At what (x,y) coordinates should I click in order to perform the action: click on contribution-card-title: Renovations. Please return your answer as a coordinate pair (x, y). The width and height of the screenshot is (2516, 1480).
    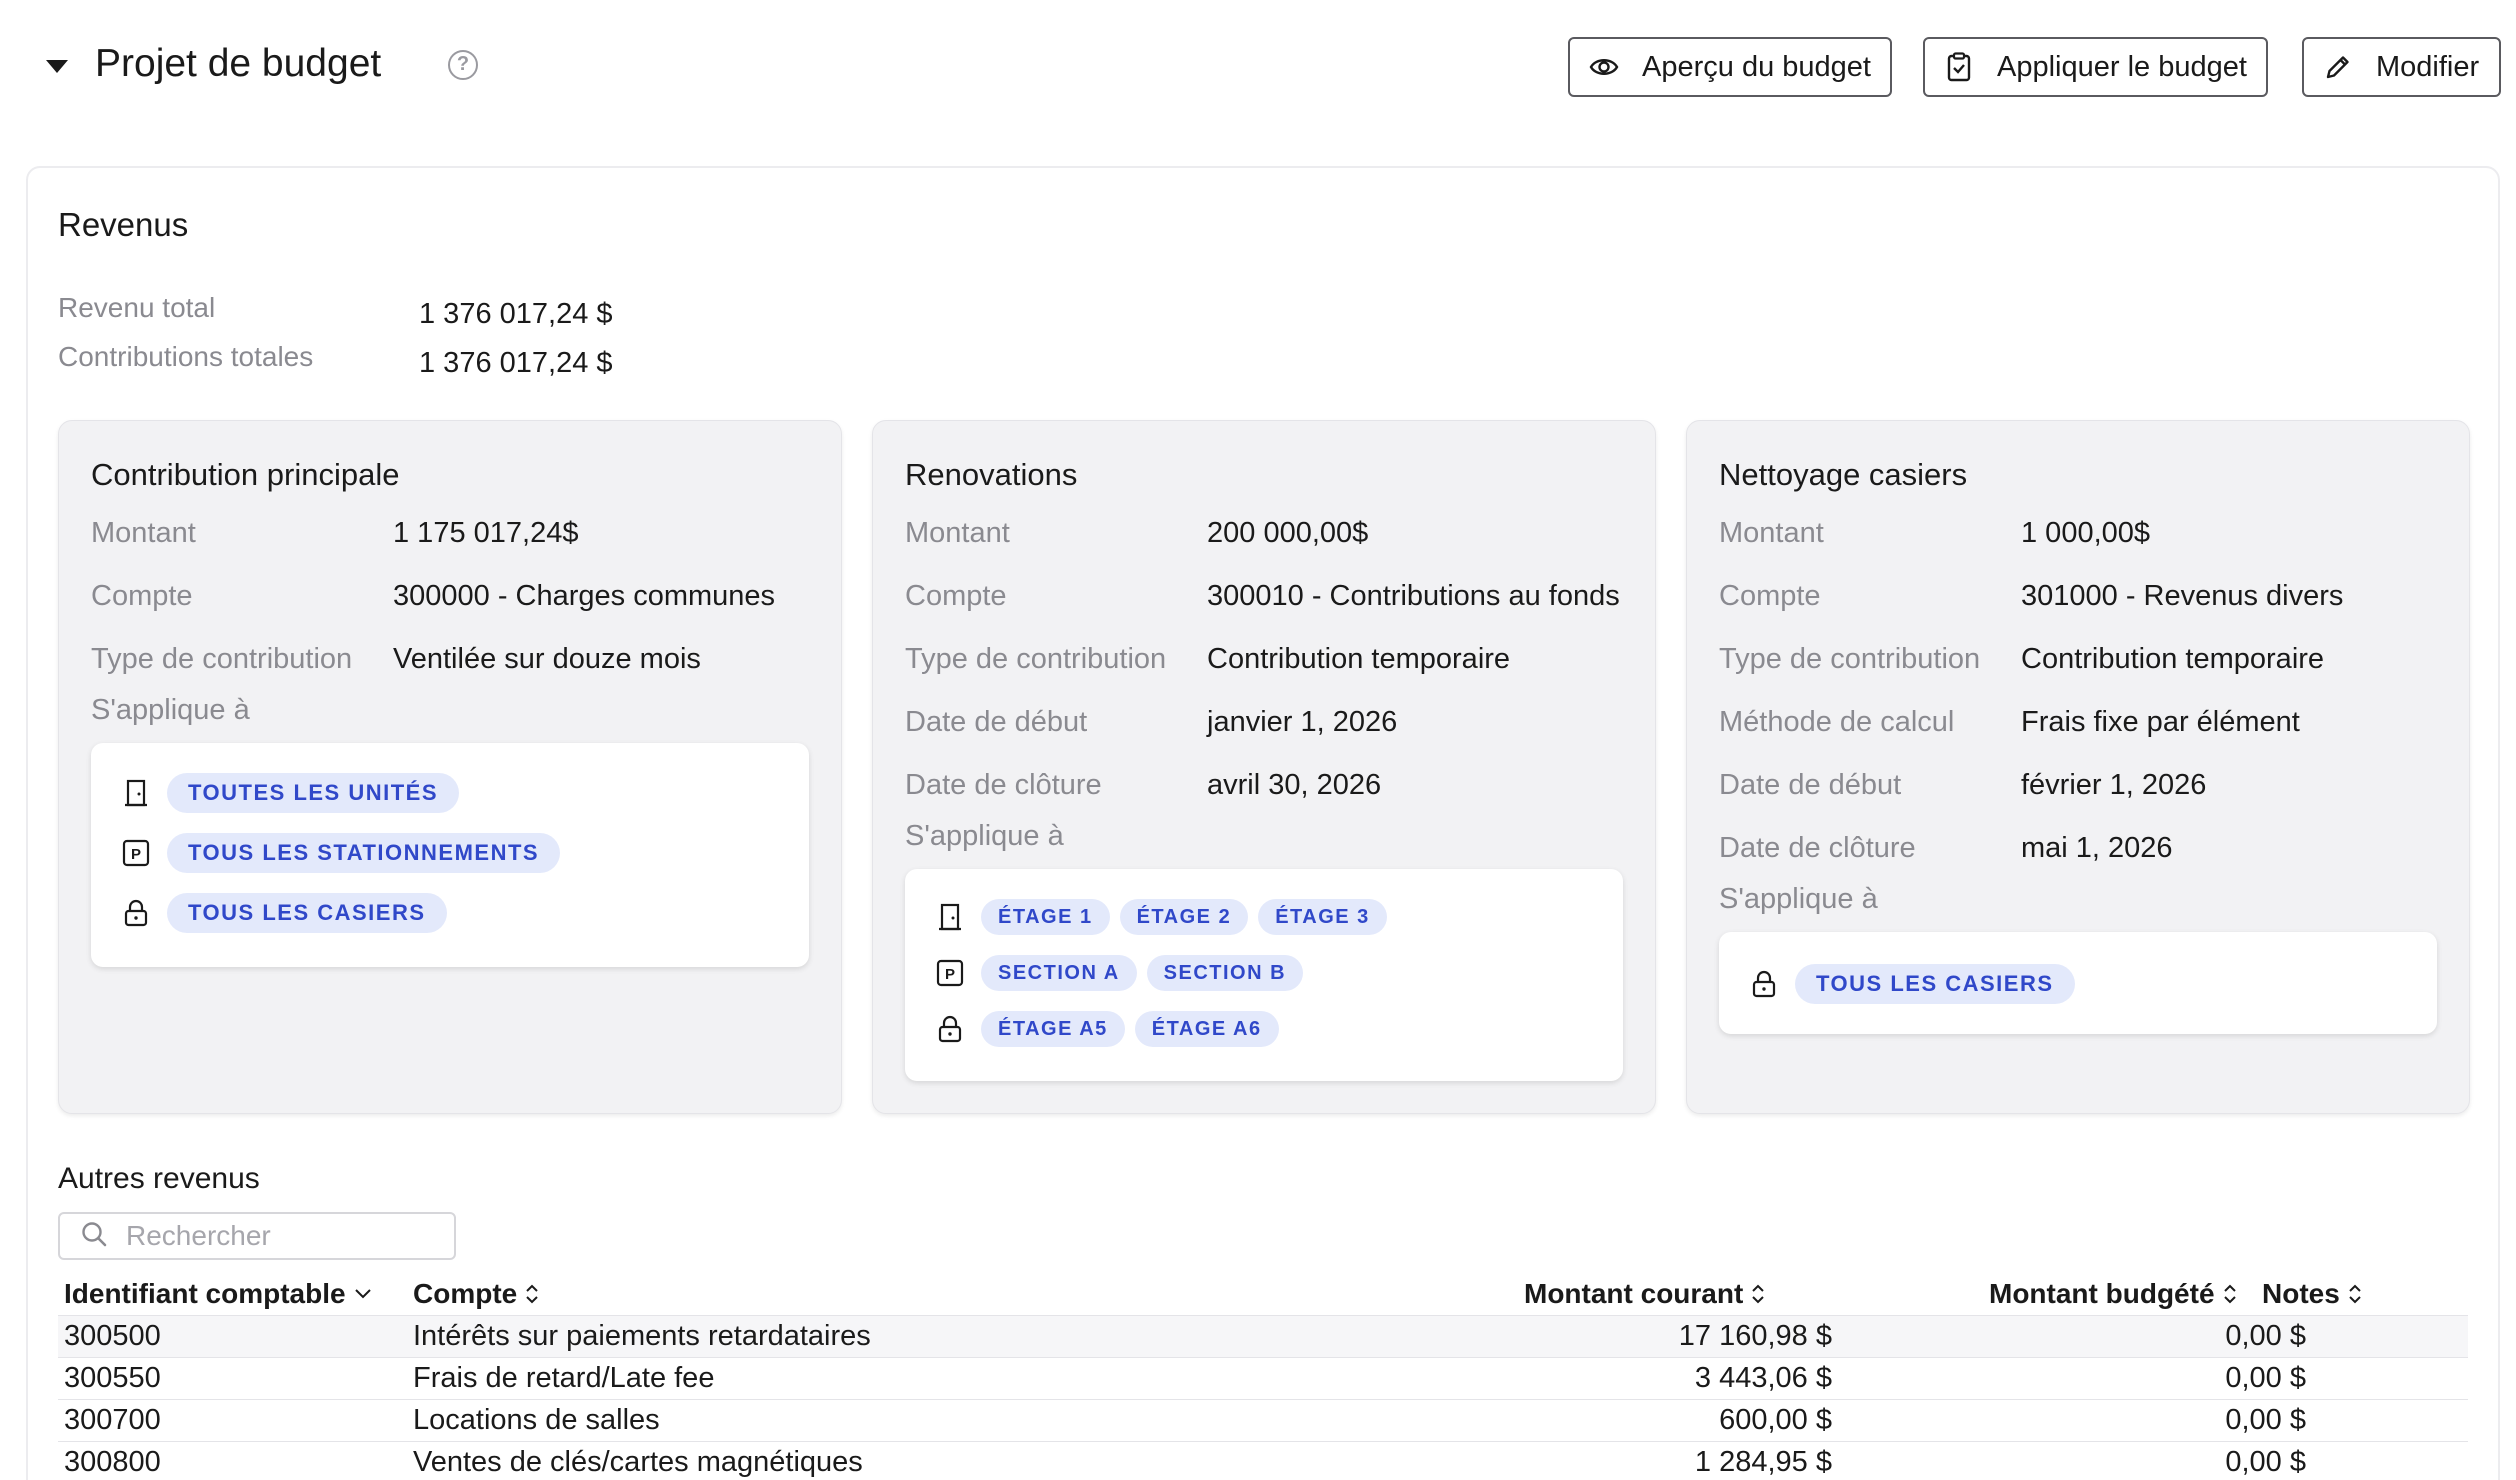
    Looking at the image, I should click on (991, 474).